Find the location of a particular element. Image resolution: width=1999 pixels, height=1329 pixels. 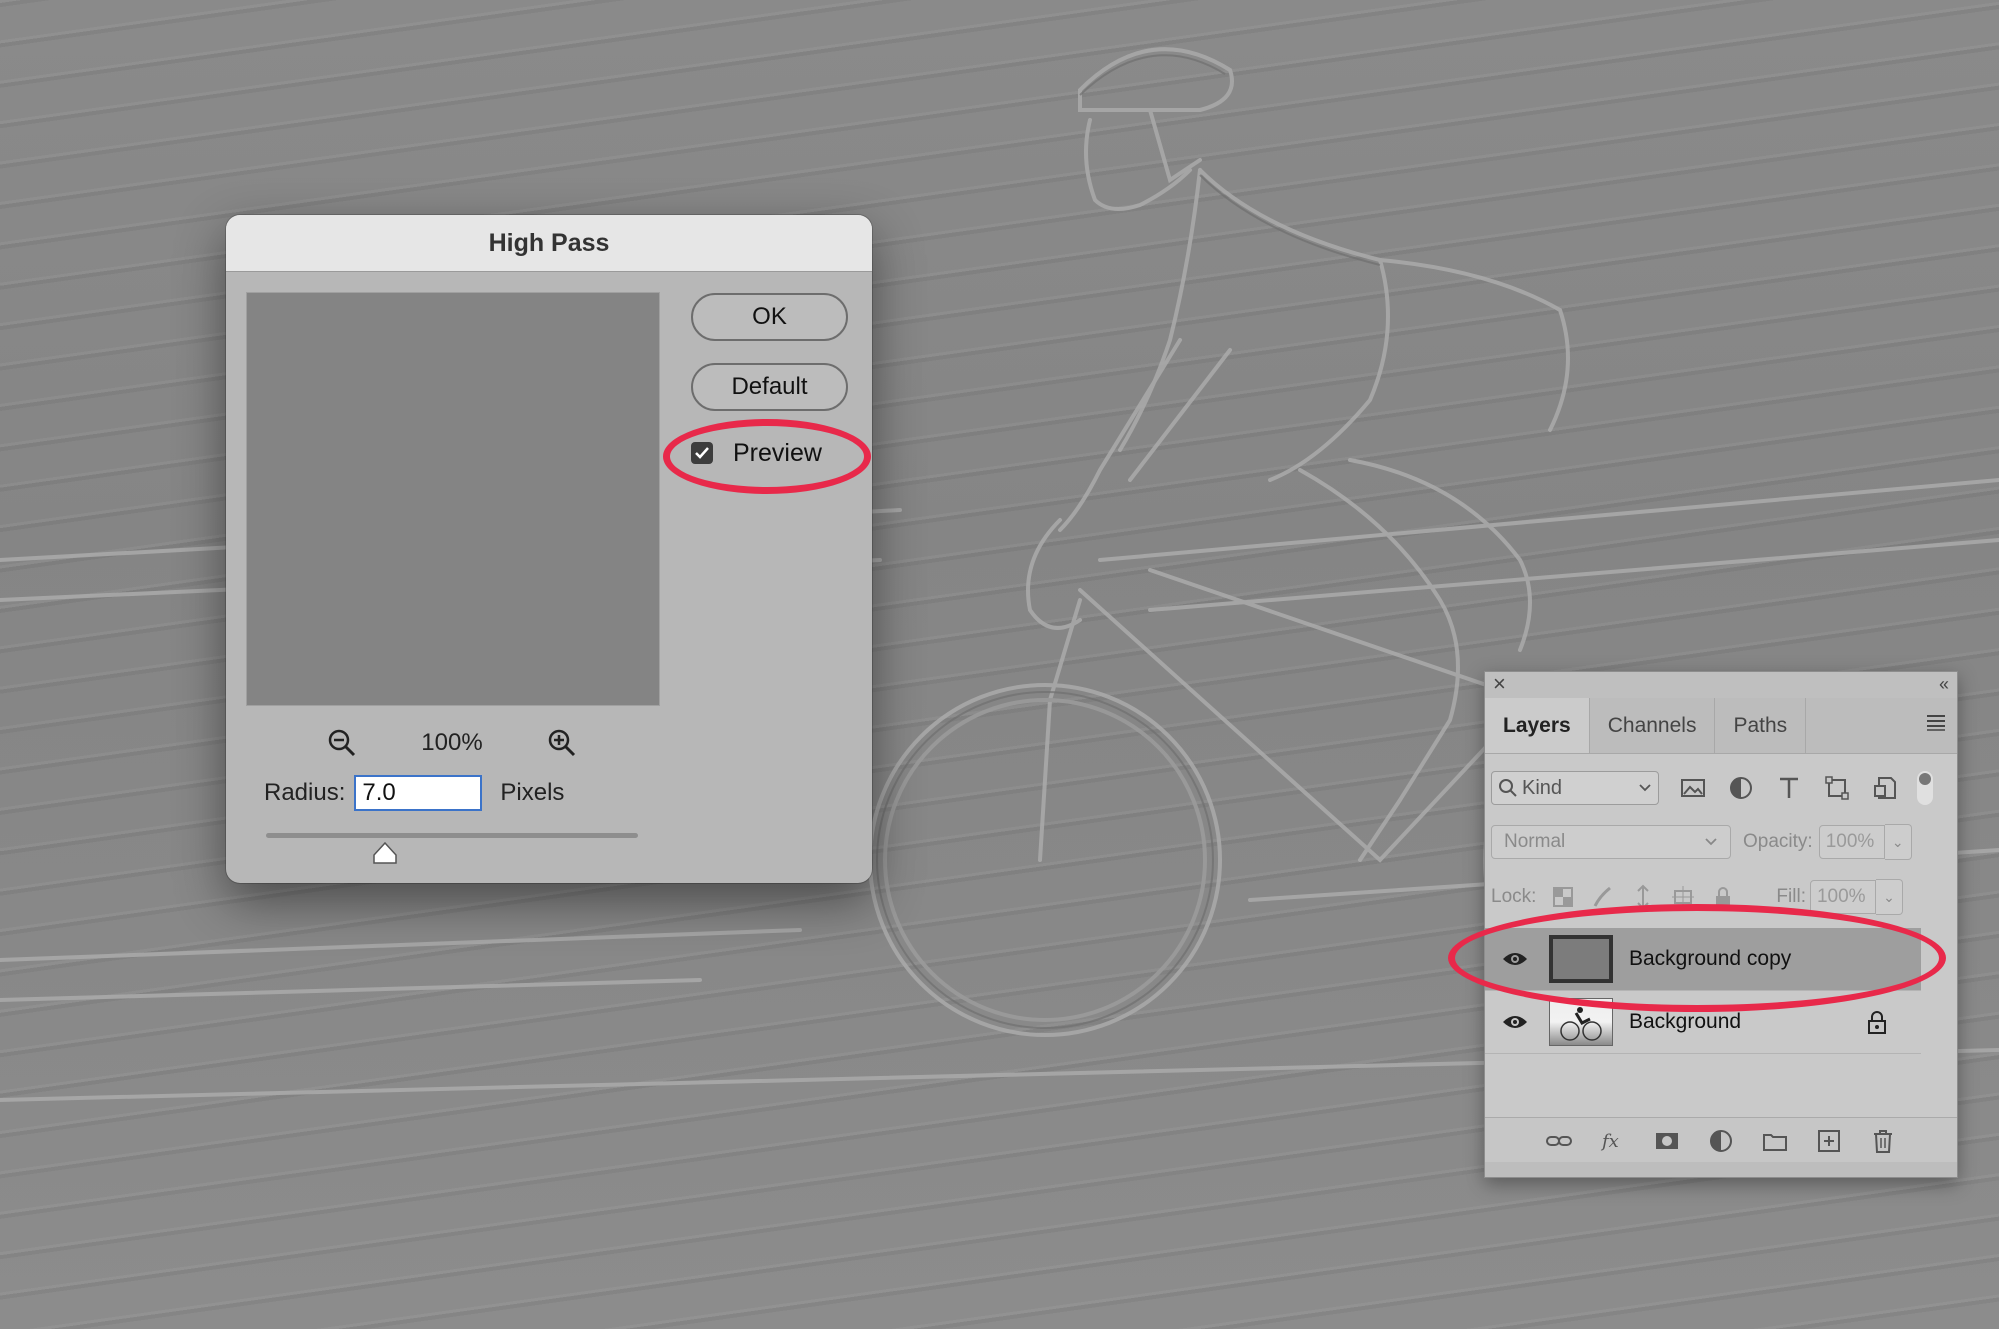

tab-paths: Paths is located at coordinates (1761, 725).